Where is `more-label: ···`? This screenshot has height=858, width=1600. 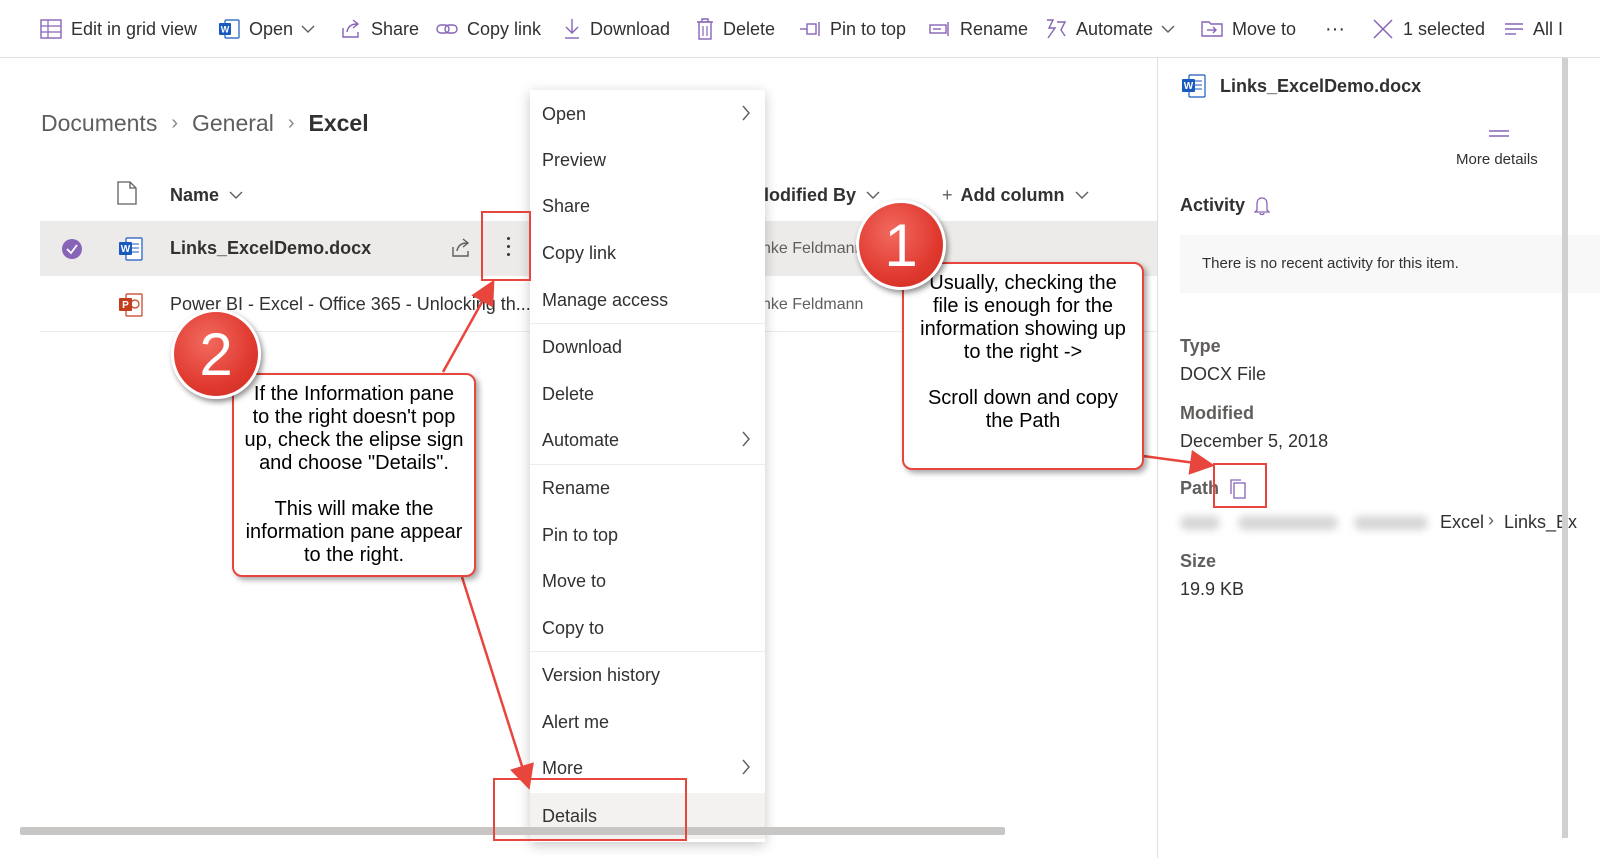 more-label: ··· is located at coordinates (1335, 28).